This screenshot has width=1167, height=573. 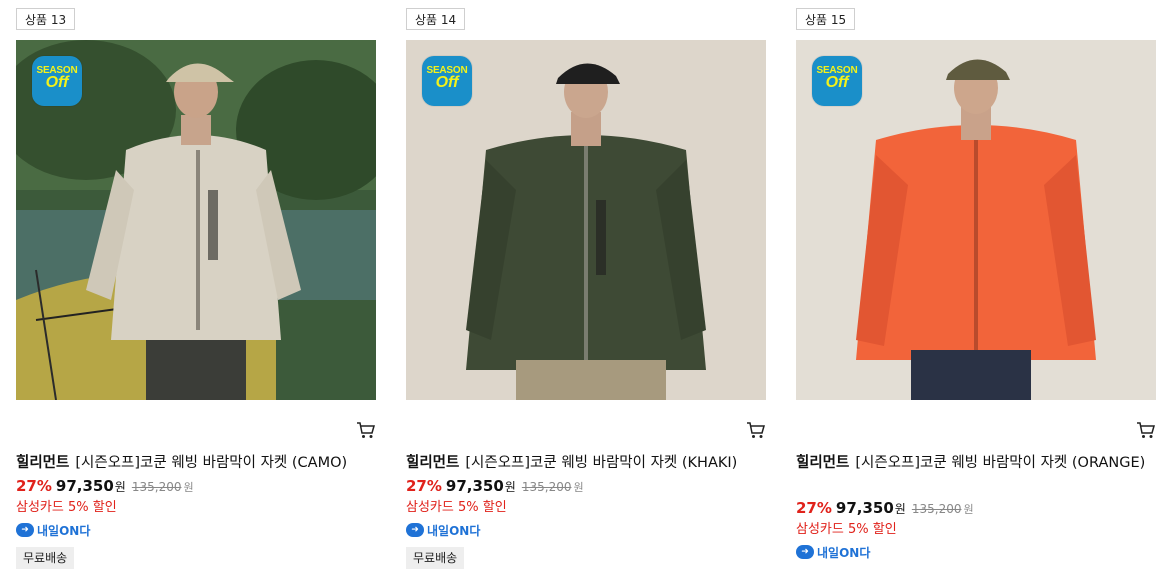 What do you see at coordinates (211, 463) in the screenshot?
I see `product-name: [시즌오프]코쿤 웨빙 바람막이 자켓 (CAMO)` at bounding box center [211, 463].